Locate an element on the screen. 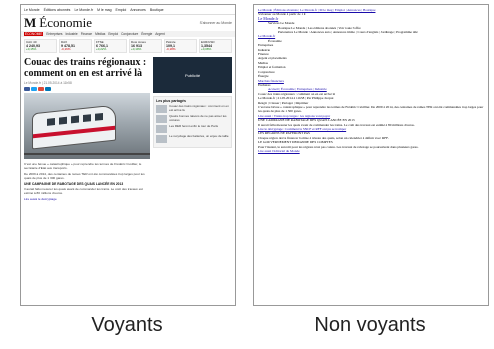 The height and width of the screenshot is (349, 494). nav-item: Emploi is located at coordinates (113, 34).